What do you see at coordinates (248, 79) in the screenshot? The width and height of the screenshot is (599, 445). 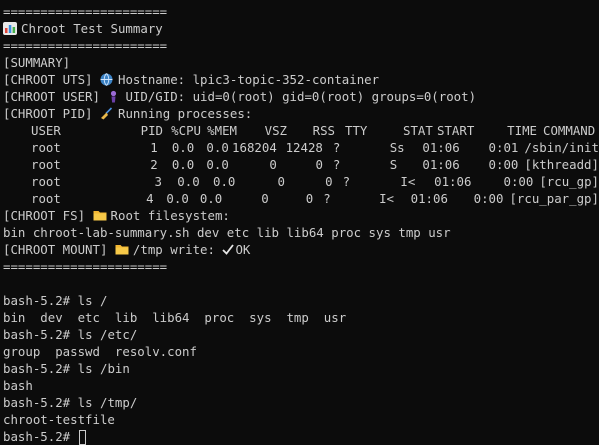 I see `uts-text: Hostname: lpic3-topic-352-container` at bounding box center [248, 79].